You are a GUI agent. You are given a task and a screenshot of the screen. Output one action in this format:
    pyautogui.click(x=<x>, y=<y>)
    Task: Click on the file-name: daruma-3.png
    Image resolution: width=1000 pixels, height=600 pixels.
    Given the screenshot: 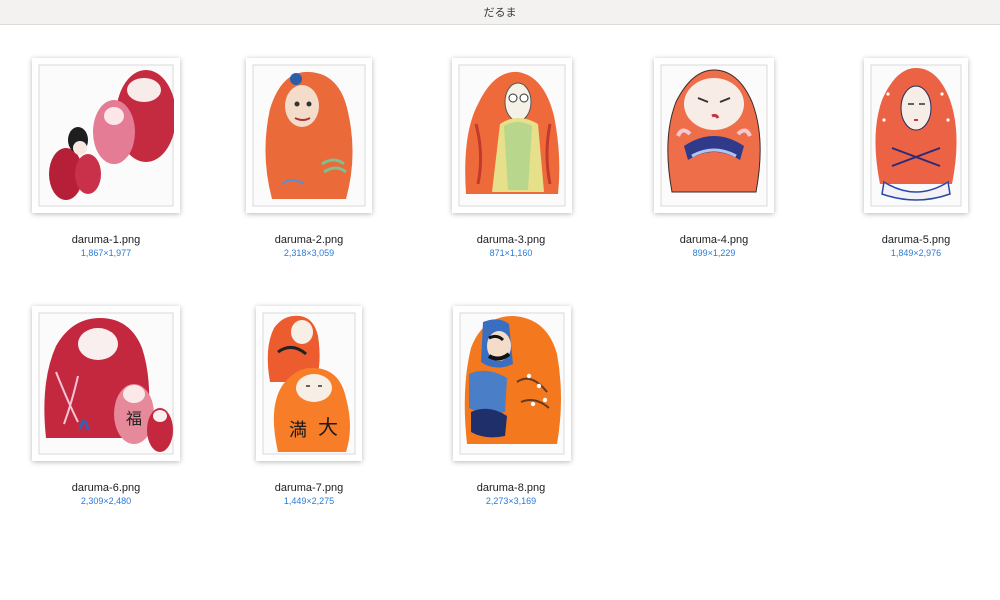 What is the action you would take?
    pyautogui.click(x=511, y=240)
    